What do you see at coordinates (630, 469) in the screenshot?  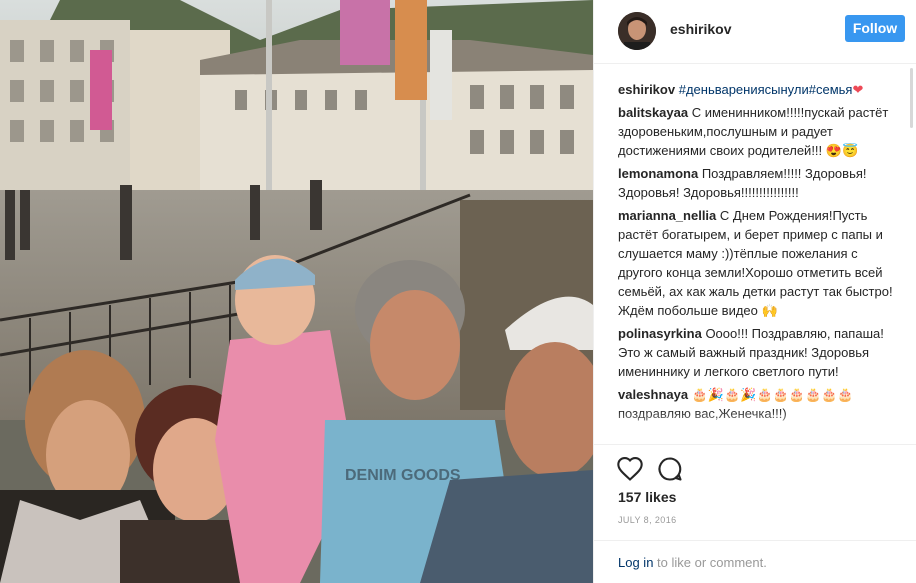 I see `heart-icon` at bounding box center [630, 469].